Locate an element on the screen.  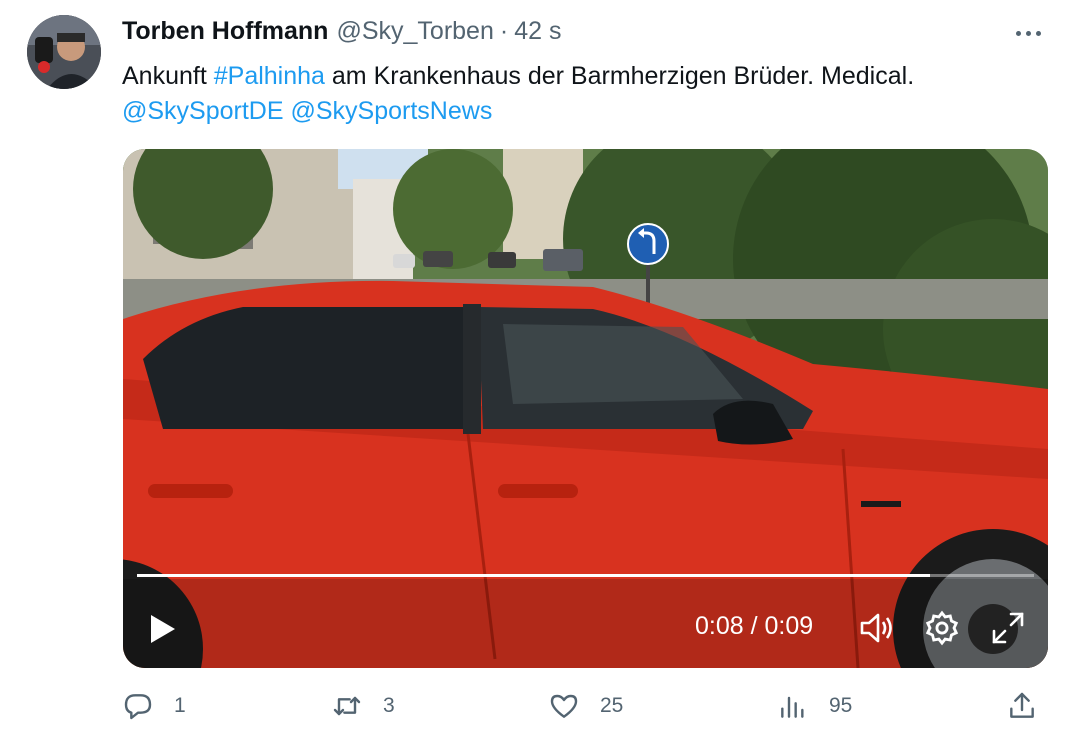
retweet-button: 3 is located at coordinates (363, 706).